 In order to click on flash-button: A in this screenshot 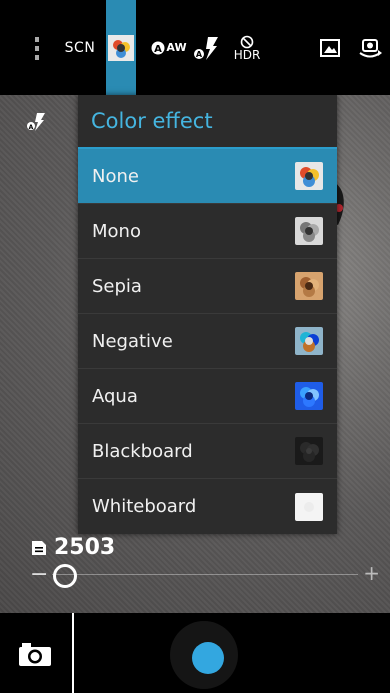, I will do `click(206, 47)`.